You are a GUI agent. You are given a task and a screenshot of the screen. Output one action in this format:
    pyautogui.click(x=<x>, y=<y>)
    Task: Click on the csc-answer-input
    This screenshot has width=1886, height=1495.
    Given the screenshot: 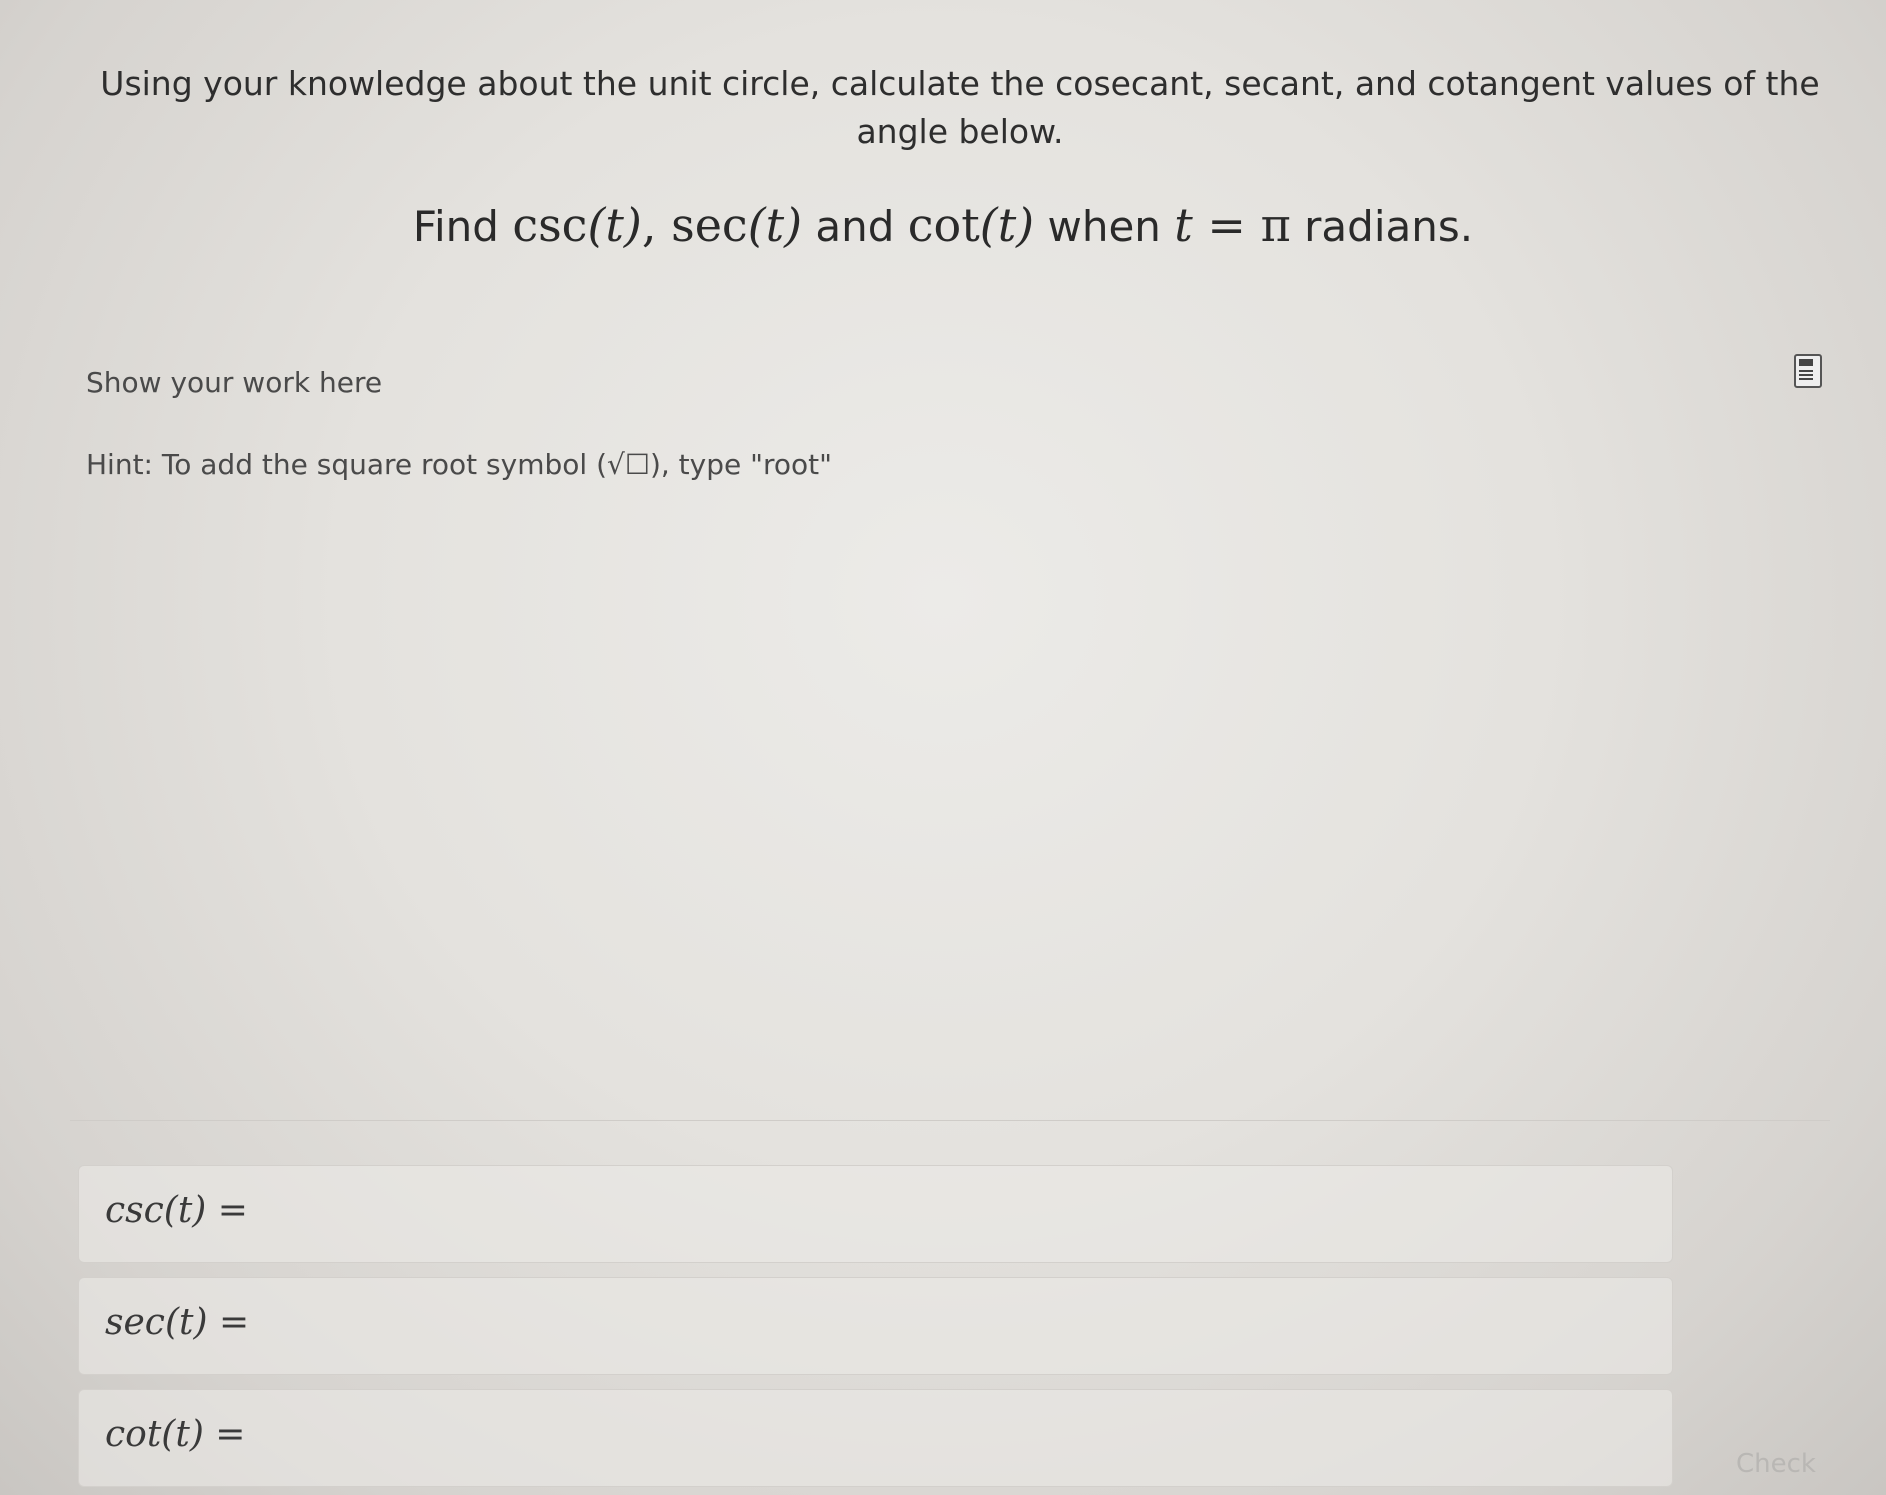 What is the action you would take?
    pyautogui.click(x=951, y=1213)
    